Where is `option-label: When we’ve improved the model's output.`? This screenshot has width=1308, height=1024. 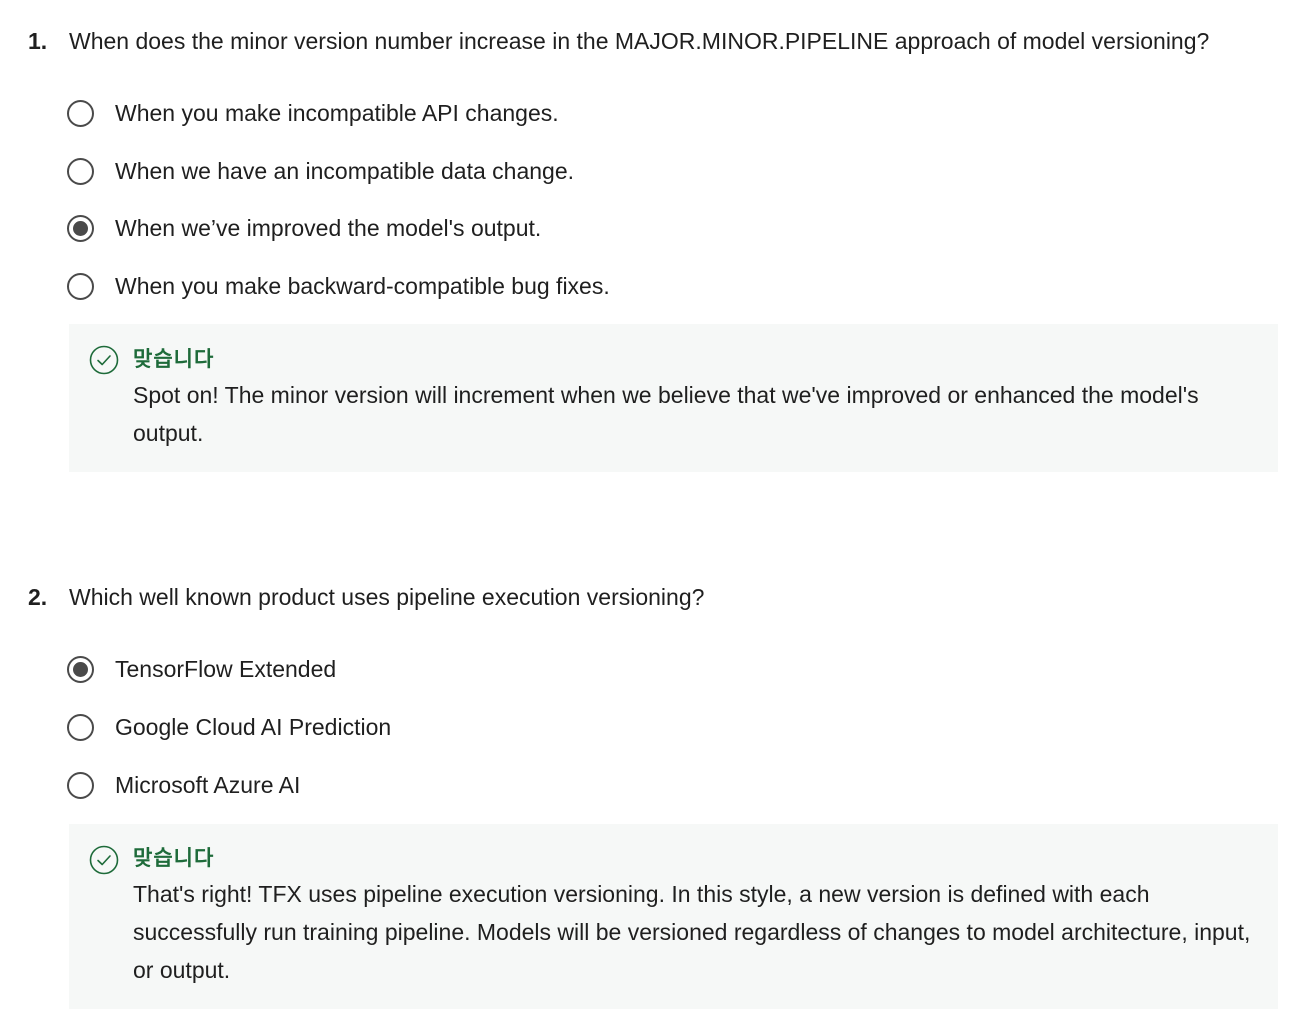 option-label: When we’ve improved the model's output. is located at coordinates (328, 228).